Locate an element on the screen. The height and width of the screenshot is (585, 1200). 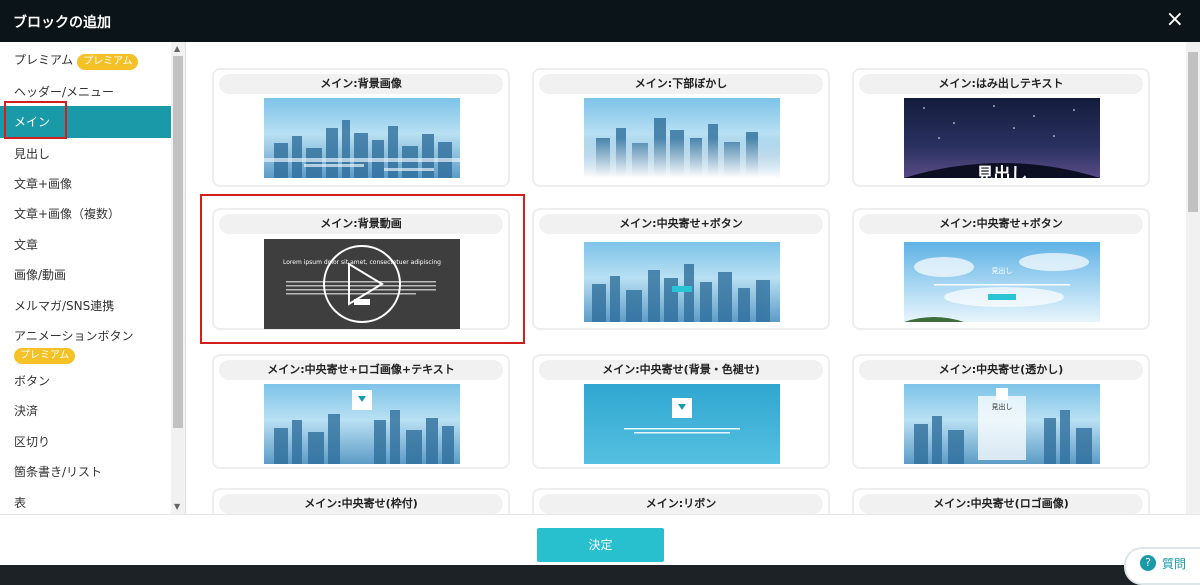
sidebar-item-payment: 決済 is located at coordinates (85, 411).